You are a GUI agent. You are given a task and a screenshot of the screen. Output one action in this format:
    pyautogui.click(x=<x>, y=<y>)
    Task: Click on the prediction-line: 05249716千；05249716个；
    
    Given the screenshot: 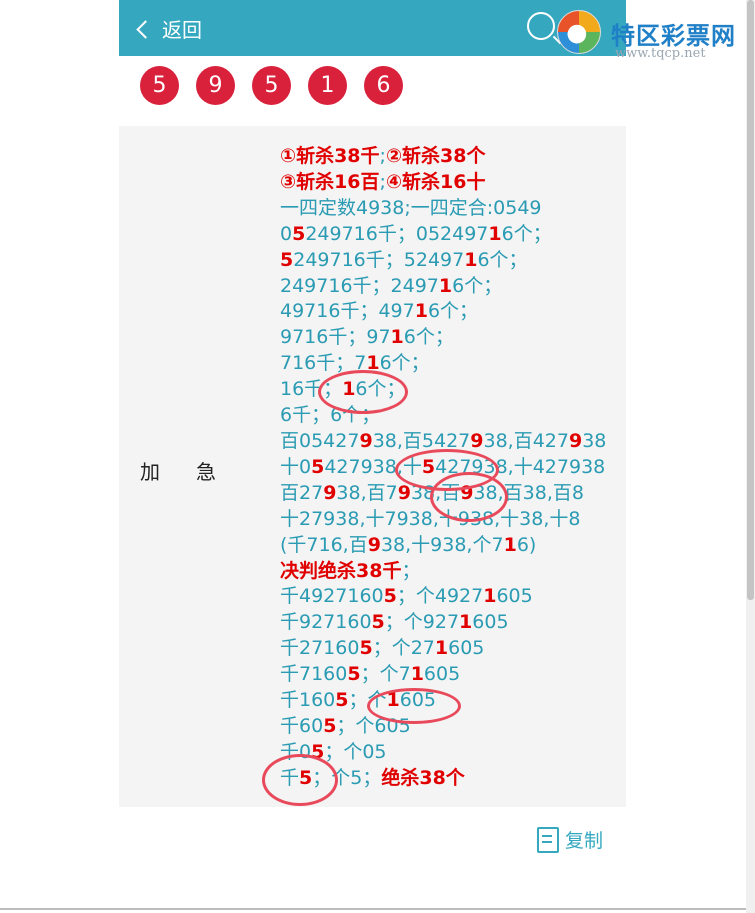 What is the action you would take?
    pyautogui.click(x=450, y=235)
    